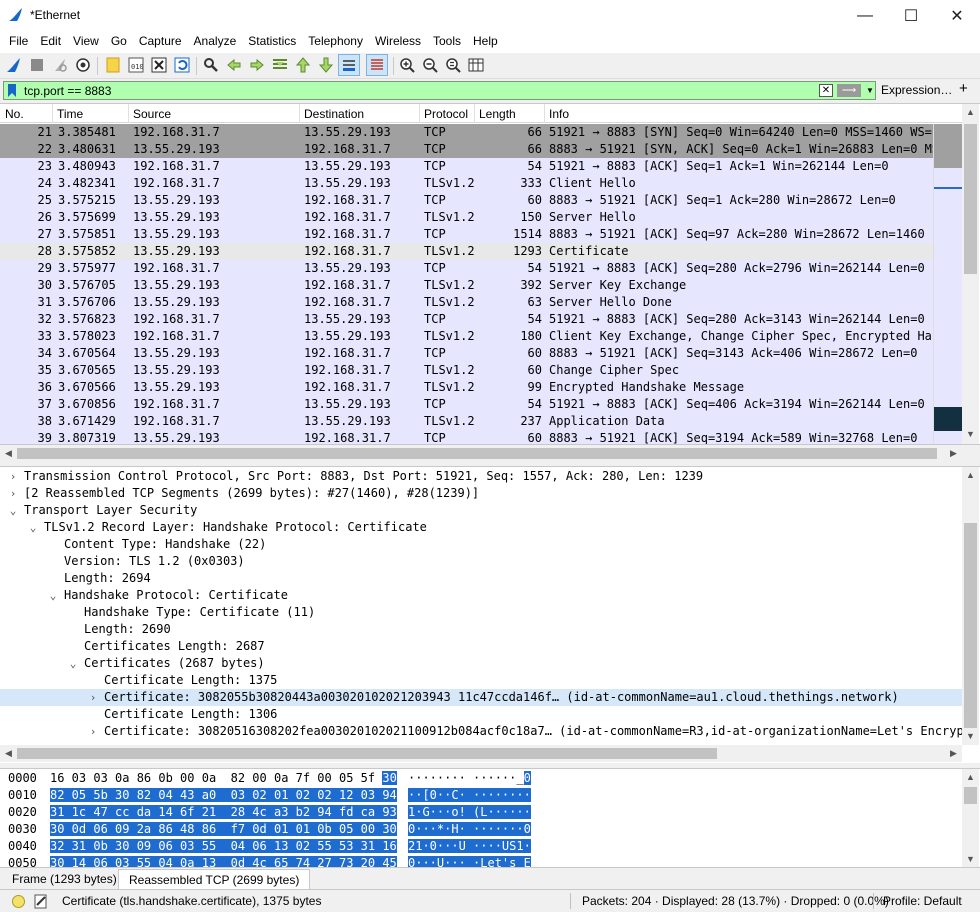  Describe the element at coordinates (948, 284) in the screenshot. I see `packet-minimap` at that location.